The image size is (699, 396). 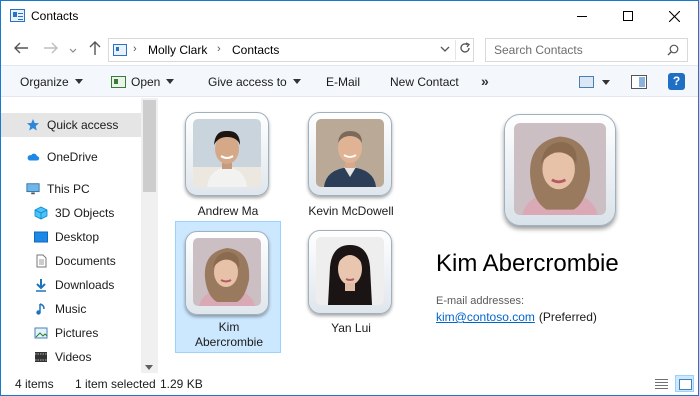 I want to click on open-icon, so click(x=118, y=82).